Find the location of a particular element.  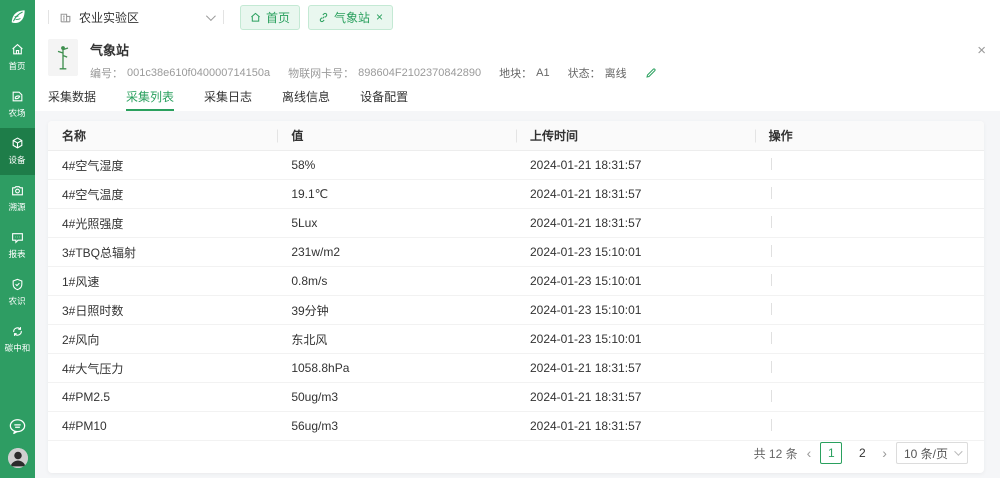

sidebar-item-carbon: 碳中和 is located at coordinates (17, 339).